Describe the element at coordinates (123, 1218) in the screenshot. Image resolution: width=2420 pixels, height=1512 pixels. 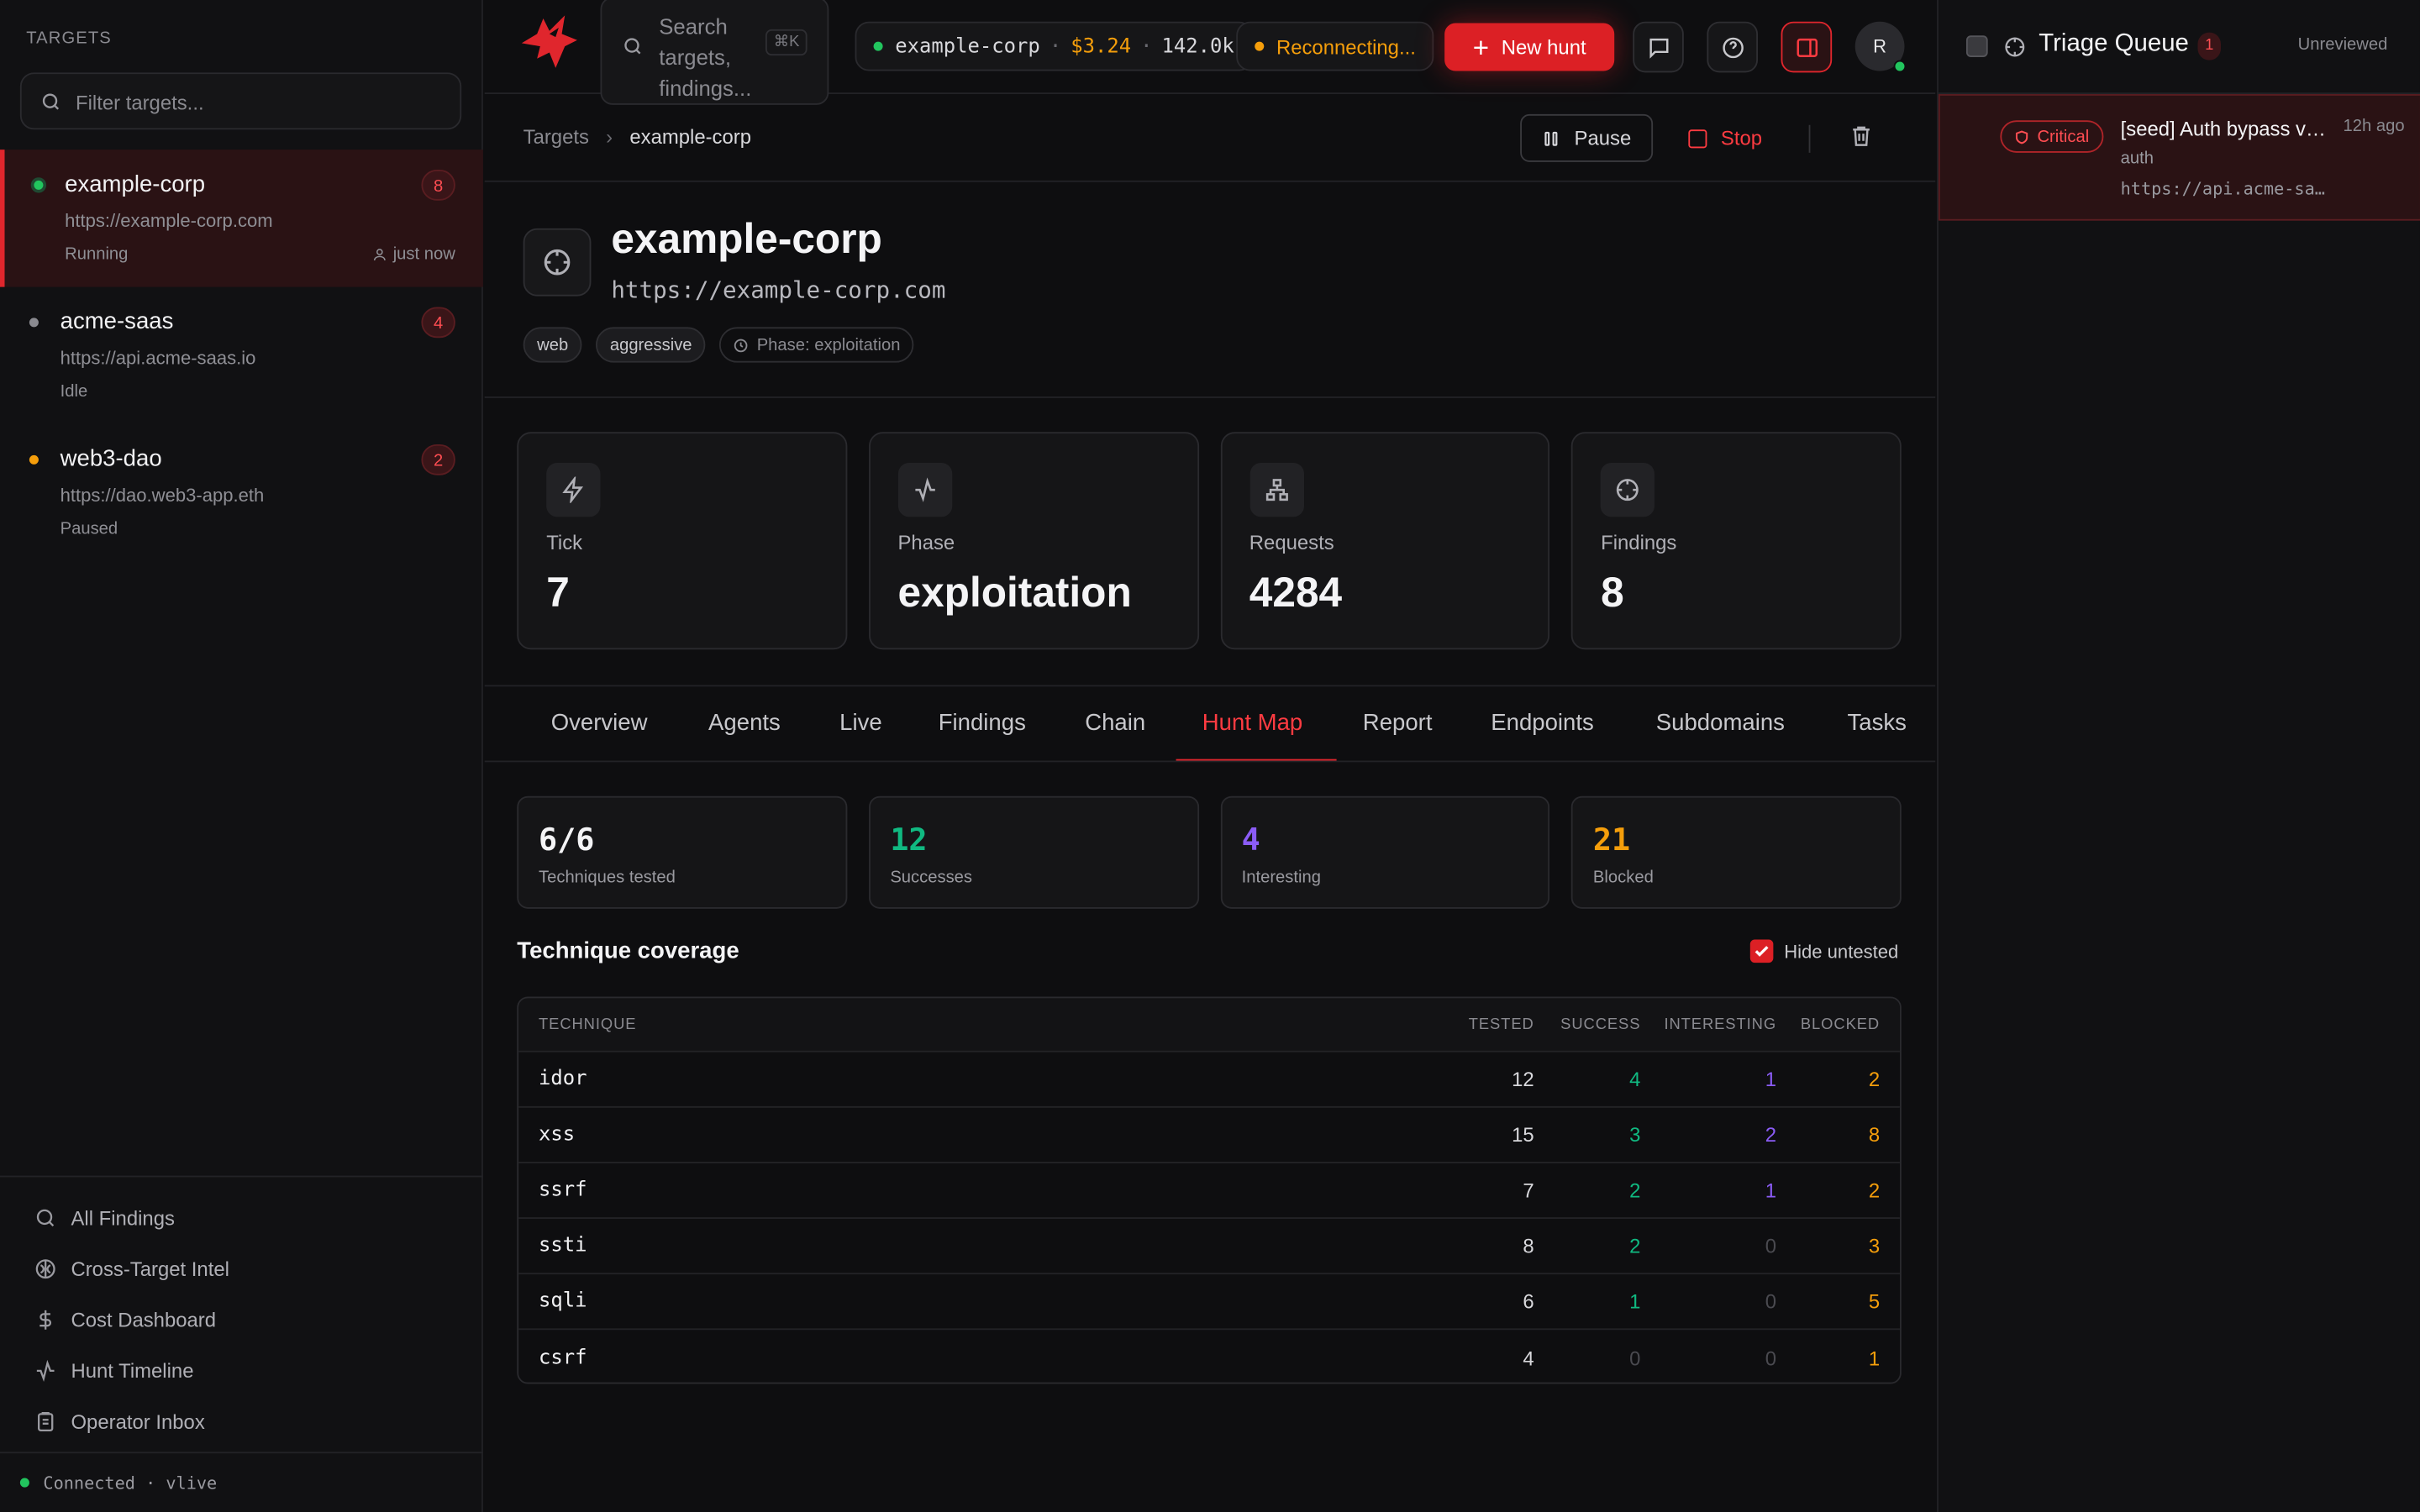
I see `nav-label: All Findings` at that location.